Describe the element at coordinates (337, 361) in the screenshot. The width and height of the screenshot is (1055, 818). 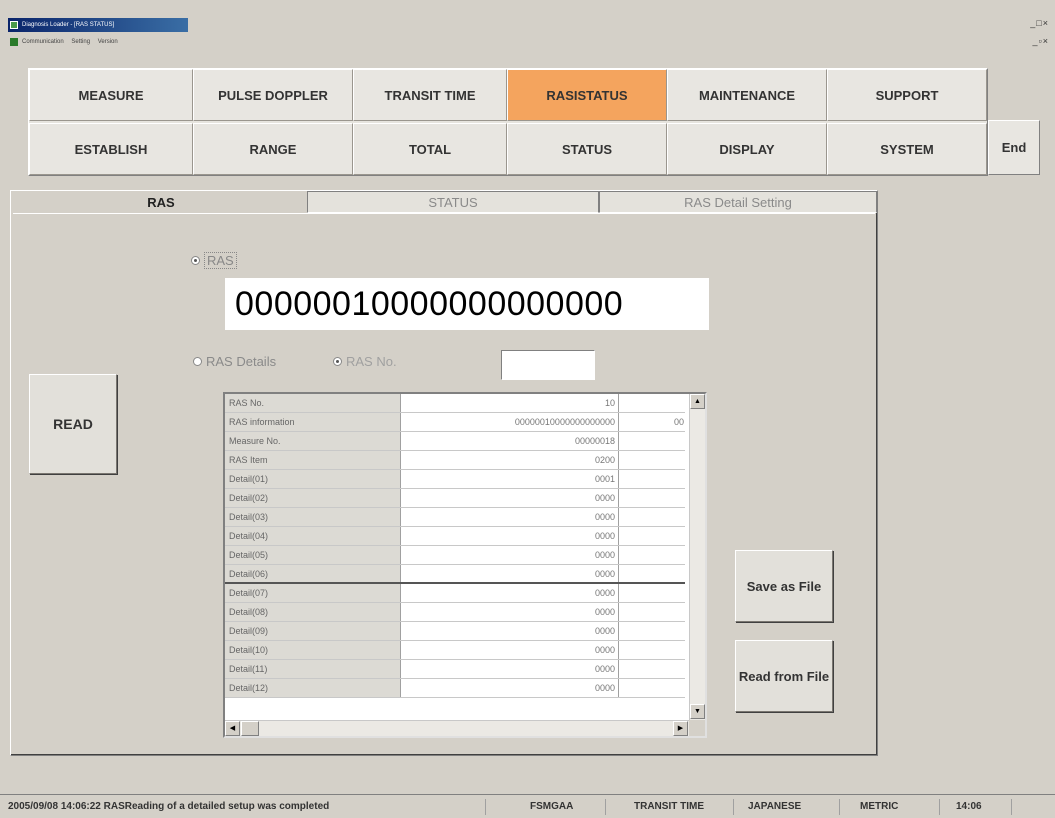
I see `radio-selected-icon` at that location.